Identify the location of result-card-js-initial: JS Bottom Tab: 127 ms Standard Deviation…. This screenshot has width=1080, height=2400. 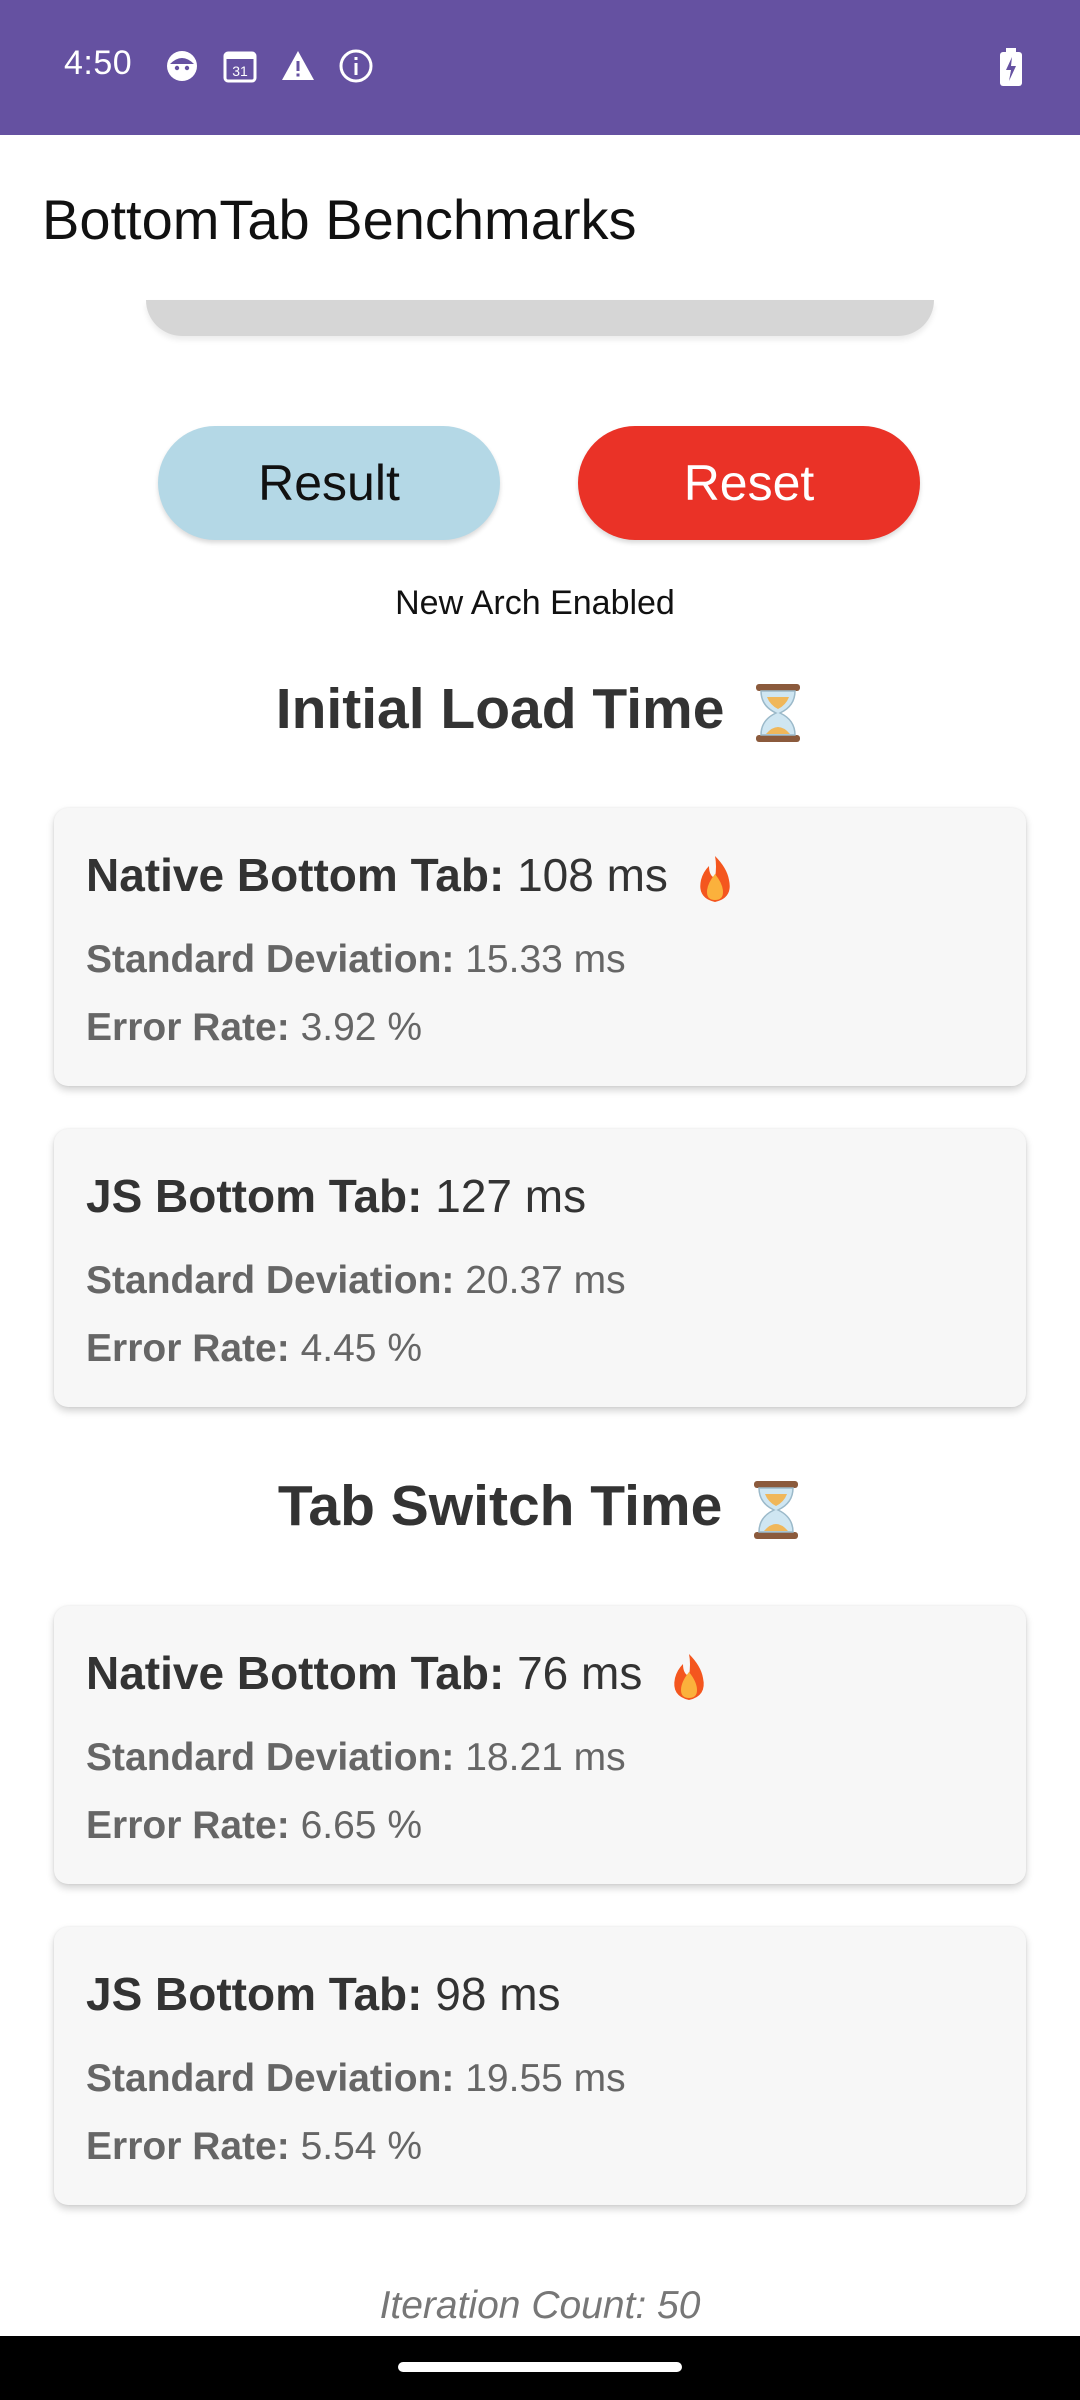
(540, 1268).